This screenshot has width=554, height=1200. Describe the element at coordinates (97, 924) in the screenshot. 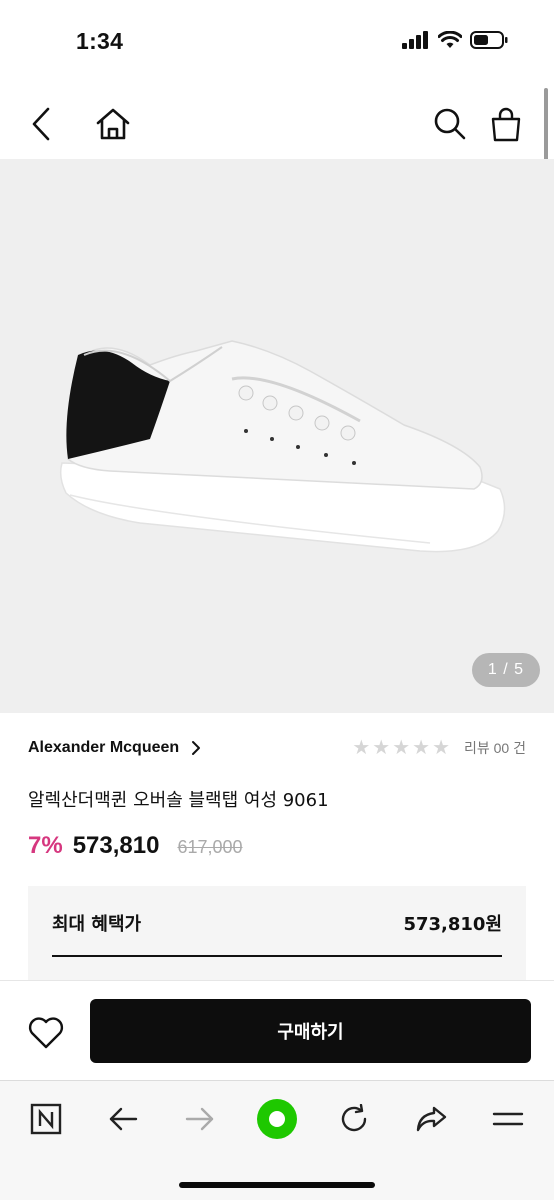

I see `benefit-label: 최대 혜택가` at that location.